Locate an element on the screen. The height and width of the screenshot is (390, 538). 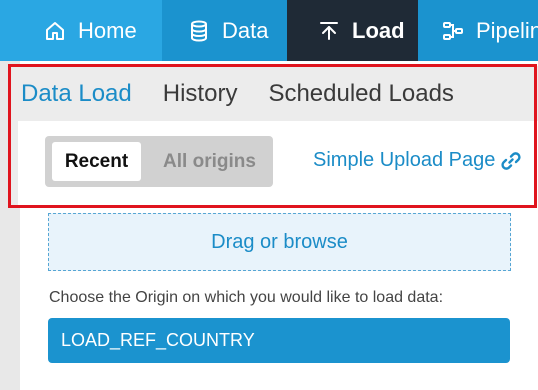
nav-load: Load is located at coordinates (352, 30).